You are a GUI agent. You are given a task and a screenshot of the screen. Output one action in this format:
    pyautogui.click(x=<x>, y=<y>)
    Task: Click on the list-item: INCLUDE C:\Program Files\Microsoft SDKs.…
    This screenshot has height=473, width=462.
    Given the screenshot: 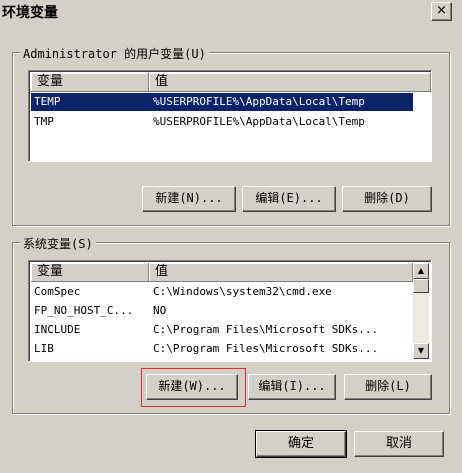 What is the action you would take?
    pyautogui.click(x=221, y=330)
    